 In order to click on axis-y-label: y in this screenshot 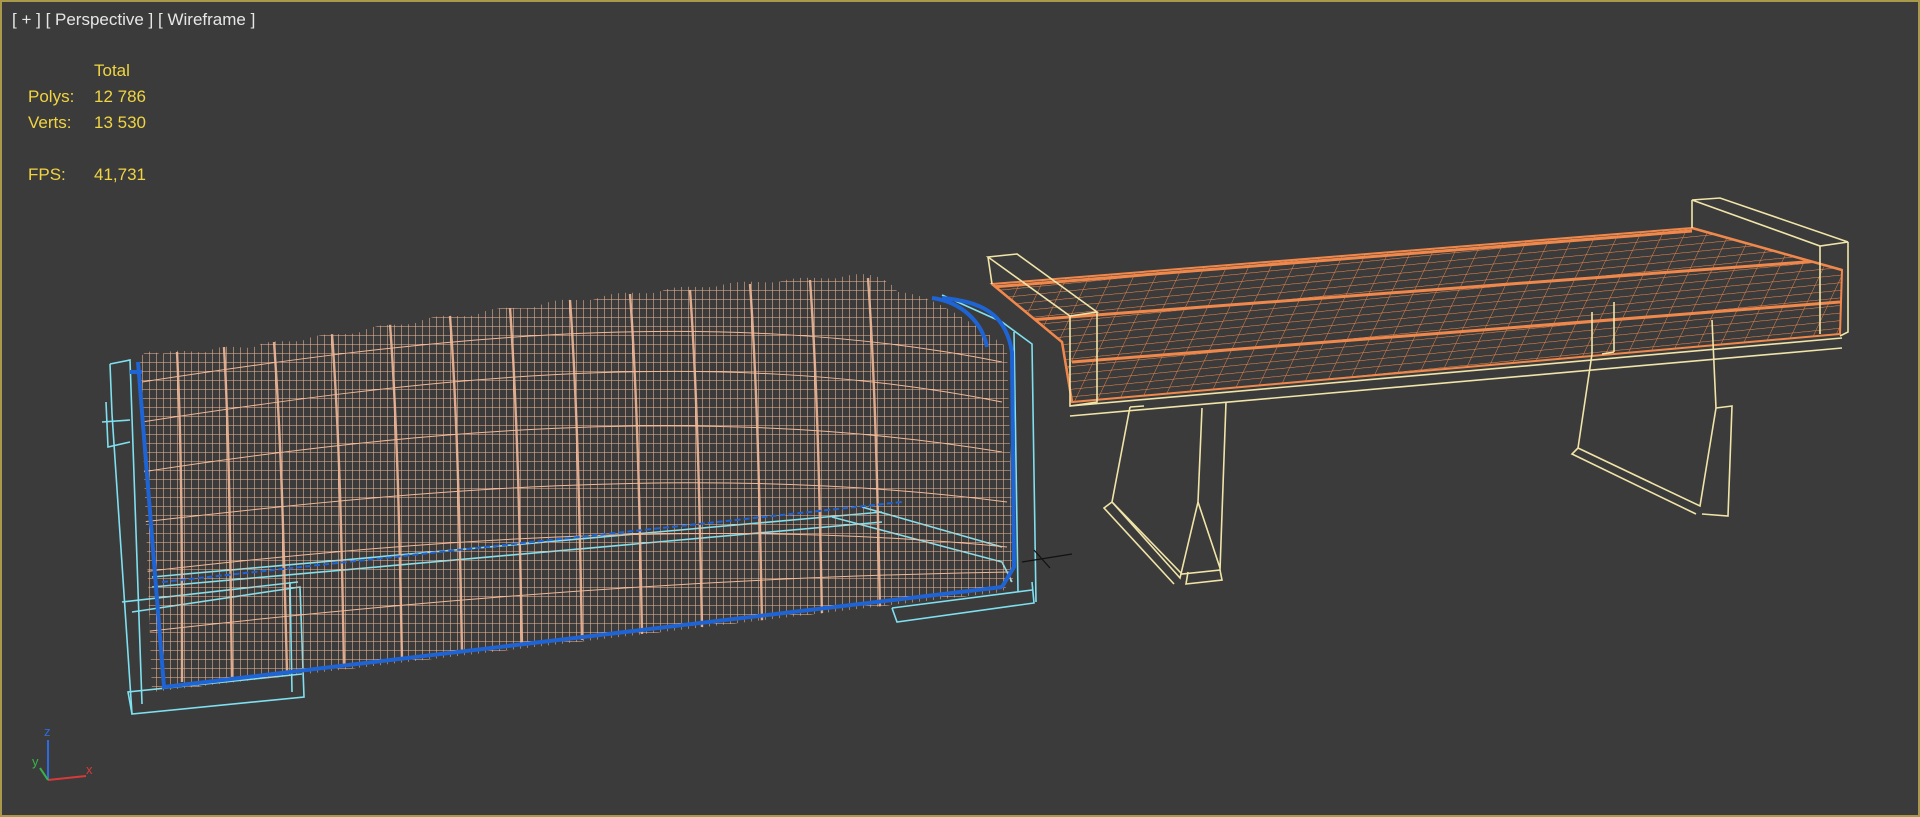, I will do `click(35, 761)`.